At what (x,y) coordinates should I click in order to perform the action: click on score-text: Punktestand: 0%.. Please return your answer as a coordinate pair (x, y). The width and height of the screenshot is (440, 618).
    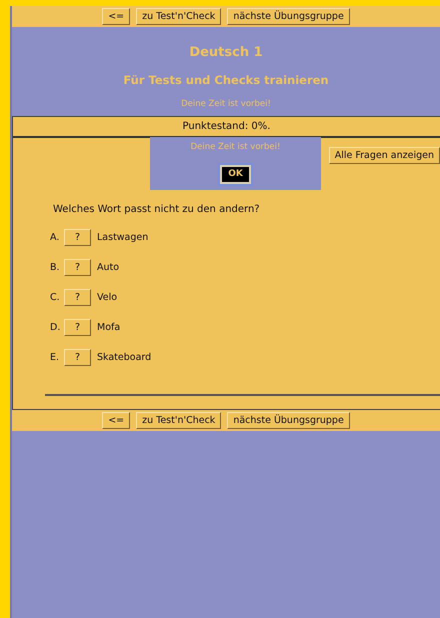
    Looking at the image, I should click on (226, 127).